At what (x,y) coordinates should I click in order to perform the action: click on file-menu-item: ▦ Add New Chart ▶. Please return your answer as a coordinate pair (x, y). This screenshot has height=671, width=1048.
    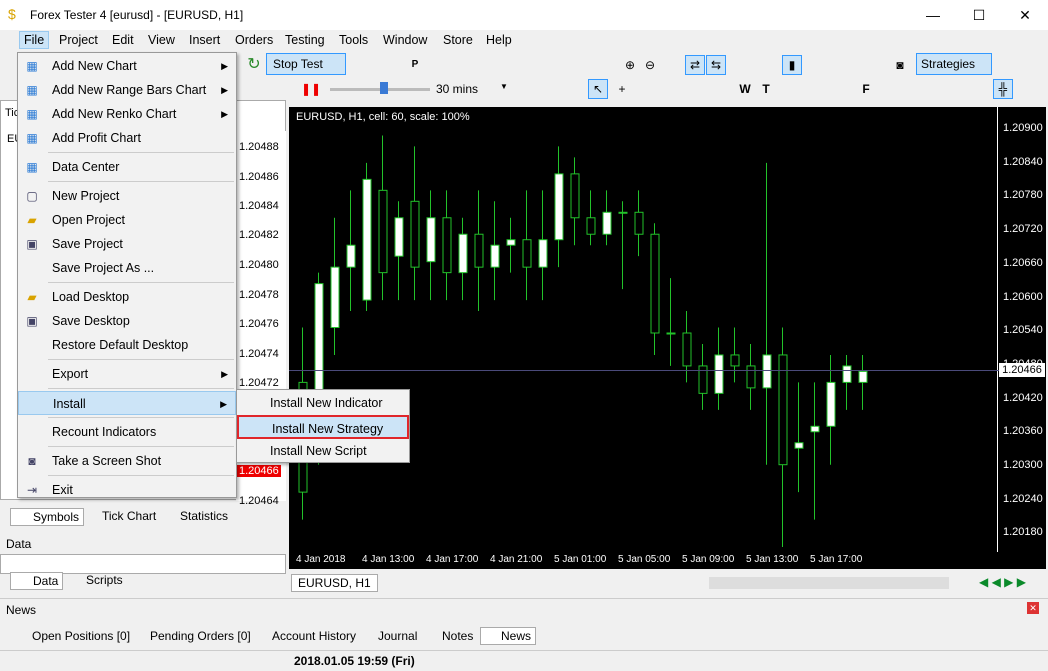
    Looking at the image, I should click on (127, 66).